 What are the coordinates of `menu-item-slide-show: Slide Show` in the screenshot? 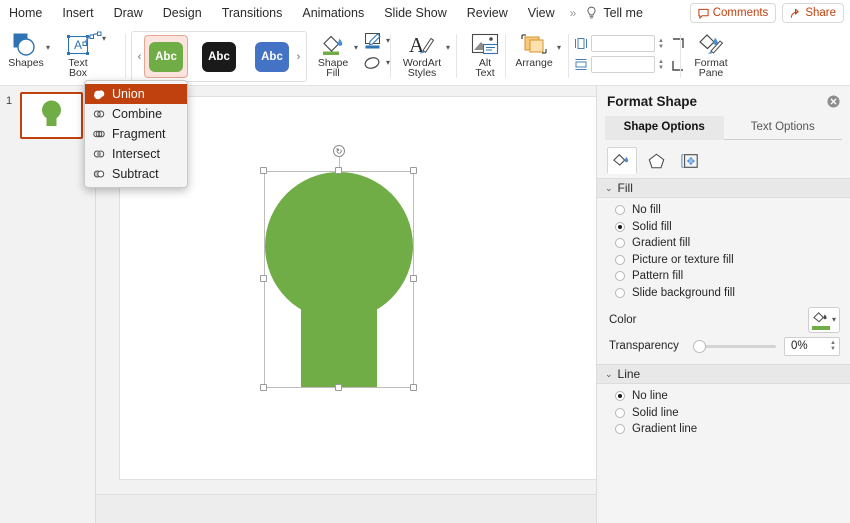 It's located at (415, 13).